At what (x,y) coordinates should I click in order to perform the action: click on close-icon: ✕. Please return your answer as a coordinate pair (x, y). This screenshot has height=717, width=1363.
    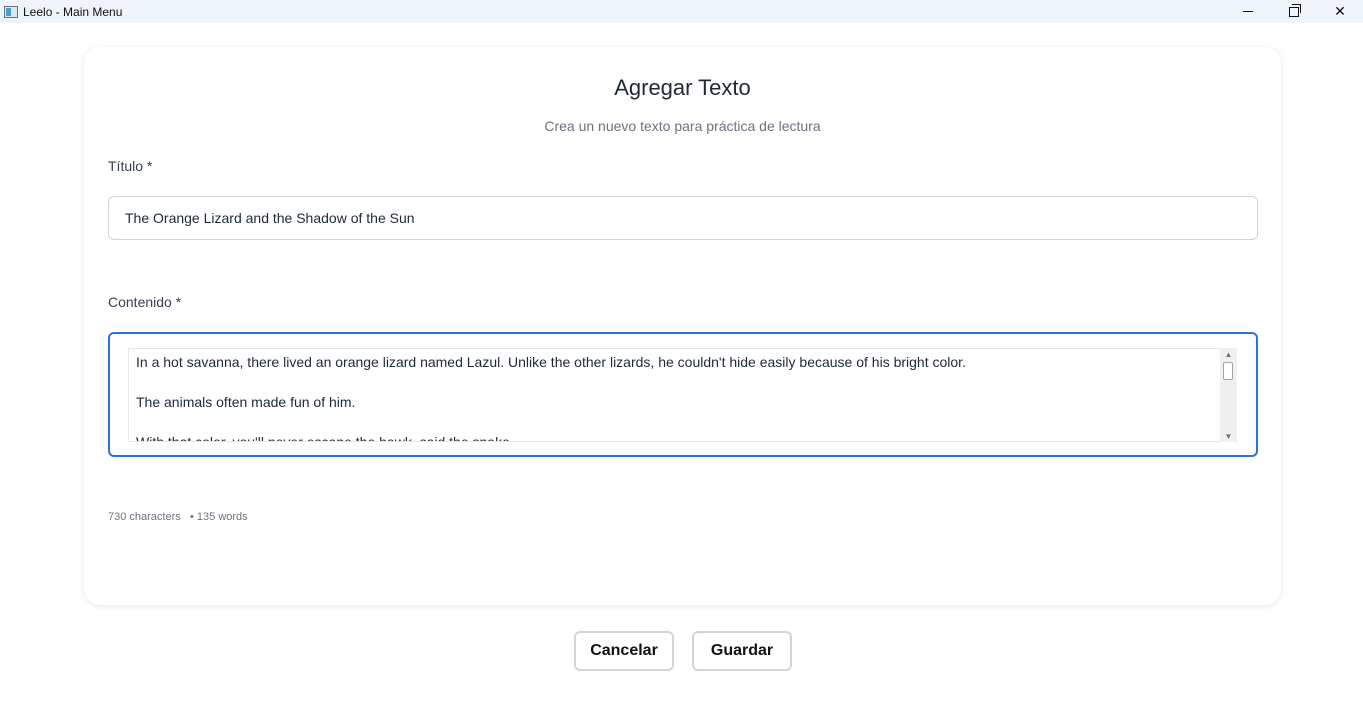
    Looking at the image, I should click on (1340, 11).